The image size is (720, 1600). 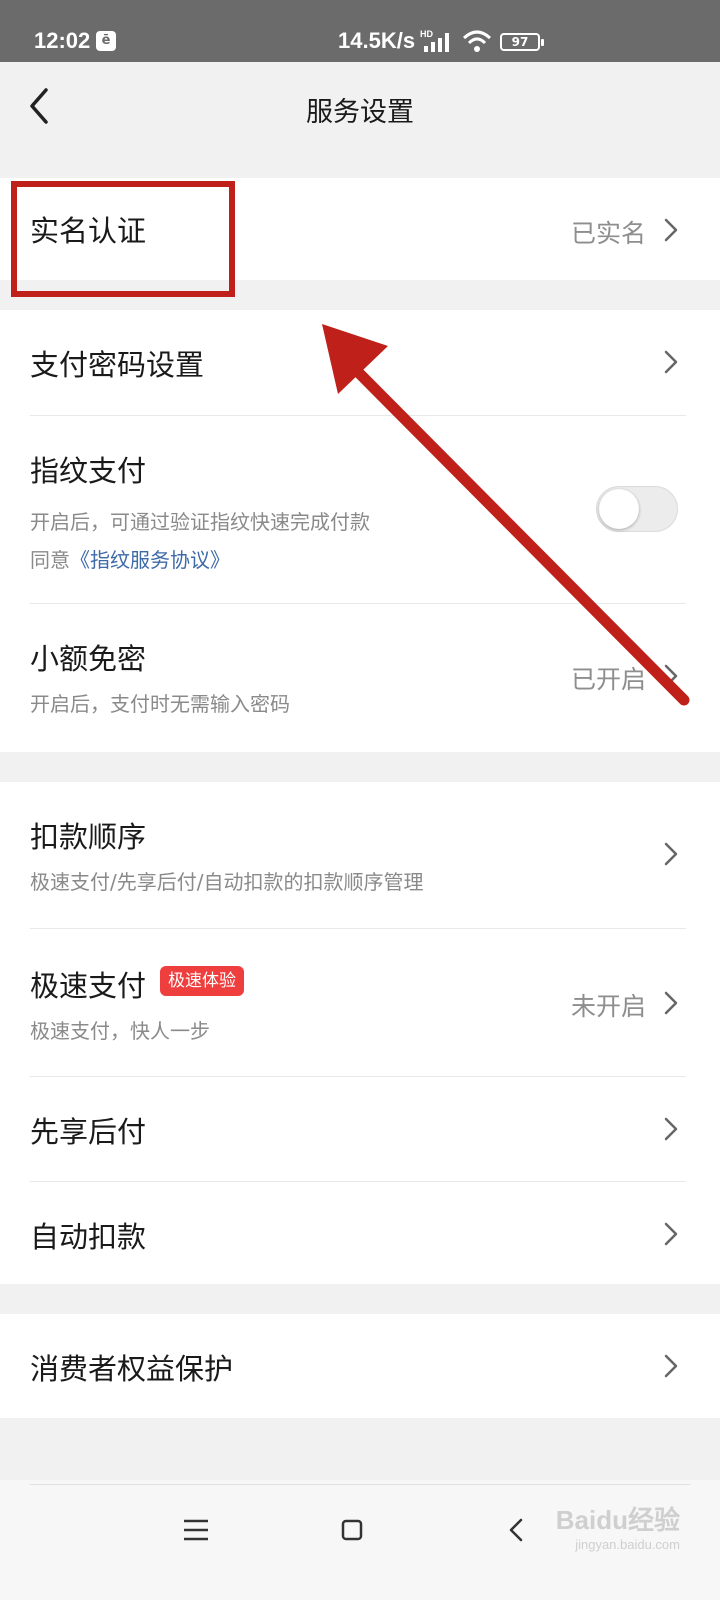 I want to click on divider, so click(x=360, y=1484).